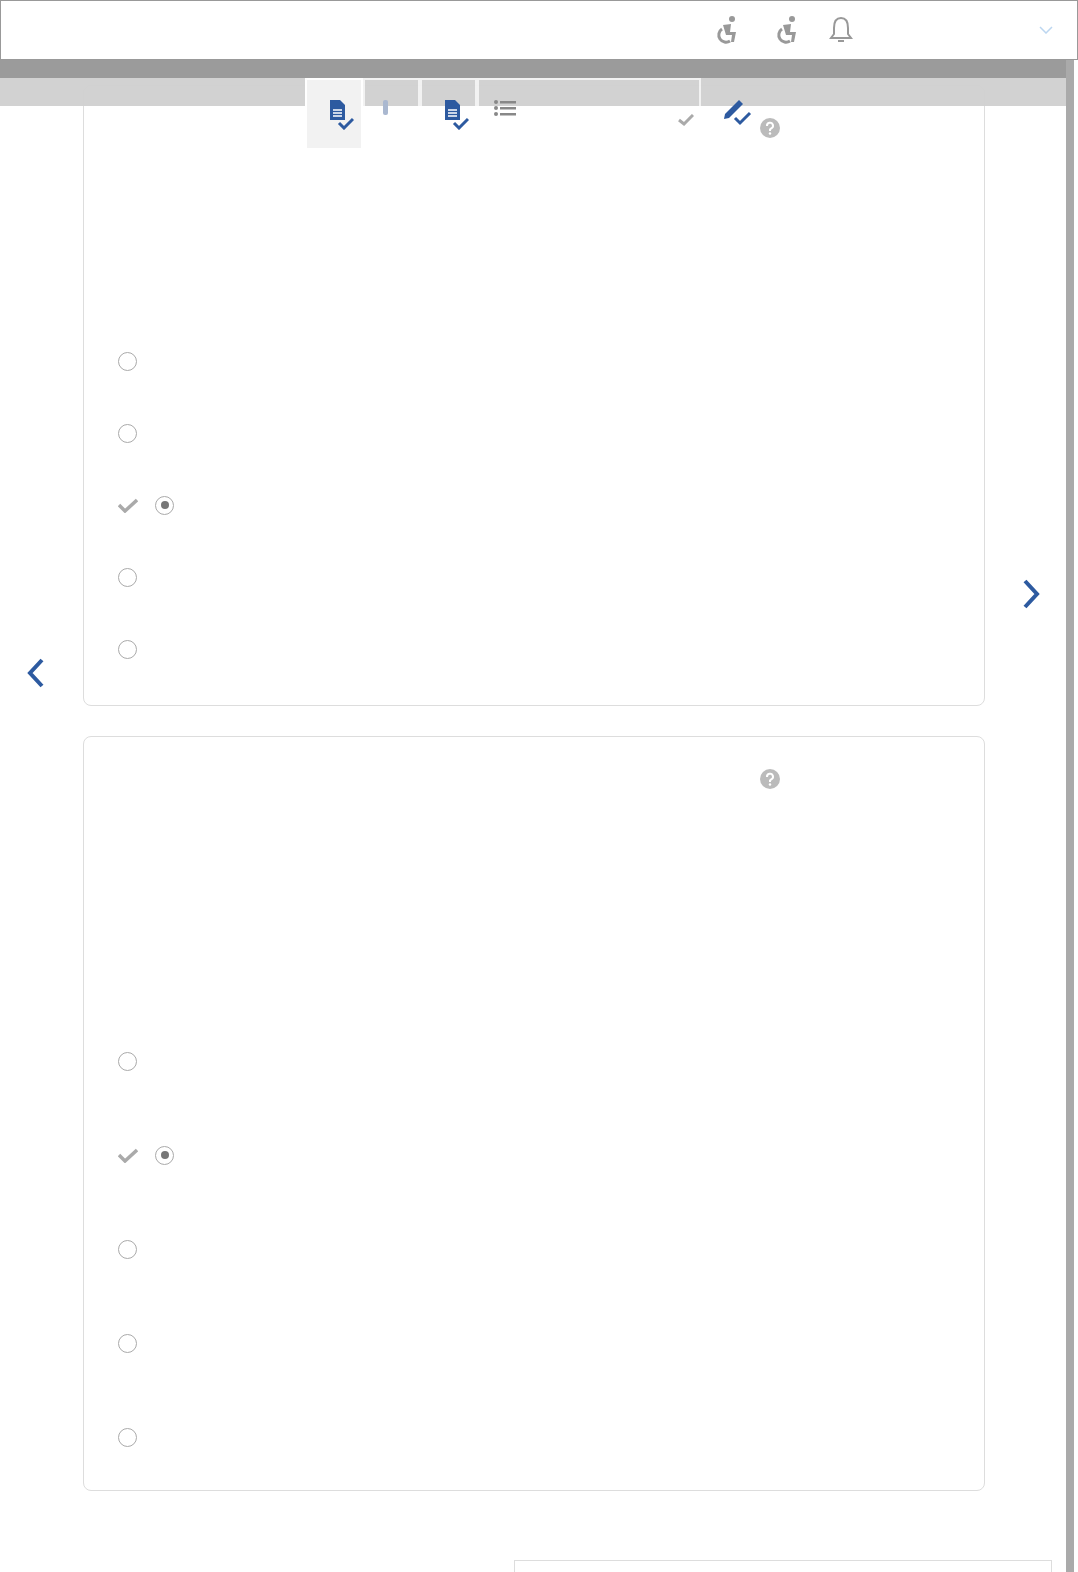  What do you see at coordinates (505, 108) in the screenshot?
I see `list-icon` at bounding box center [505, 108].